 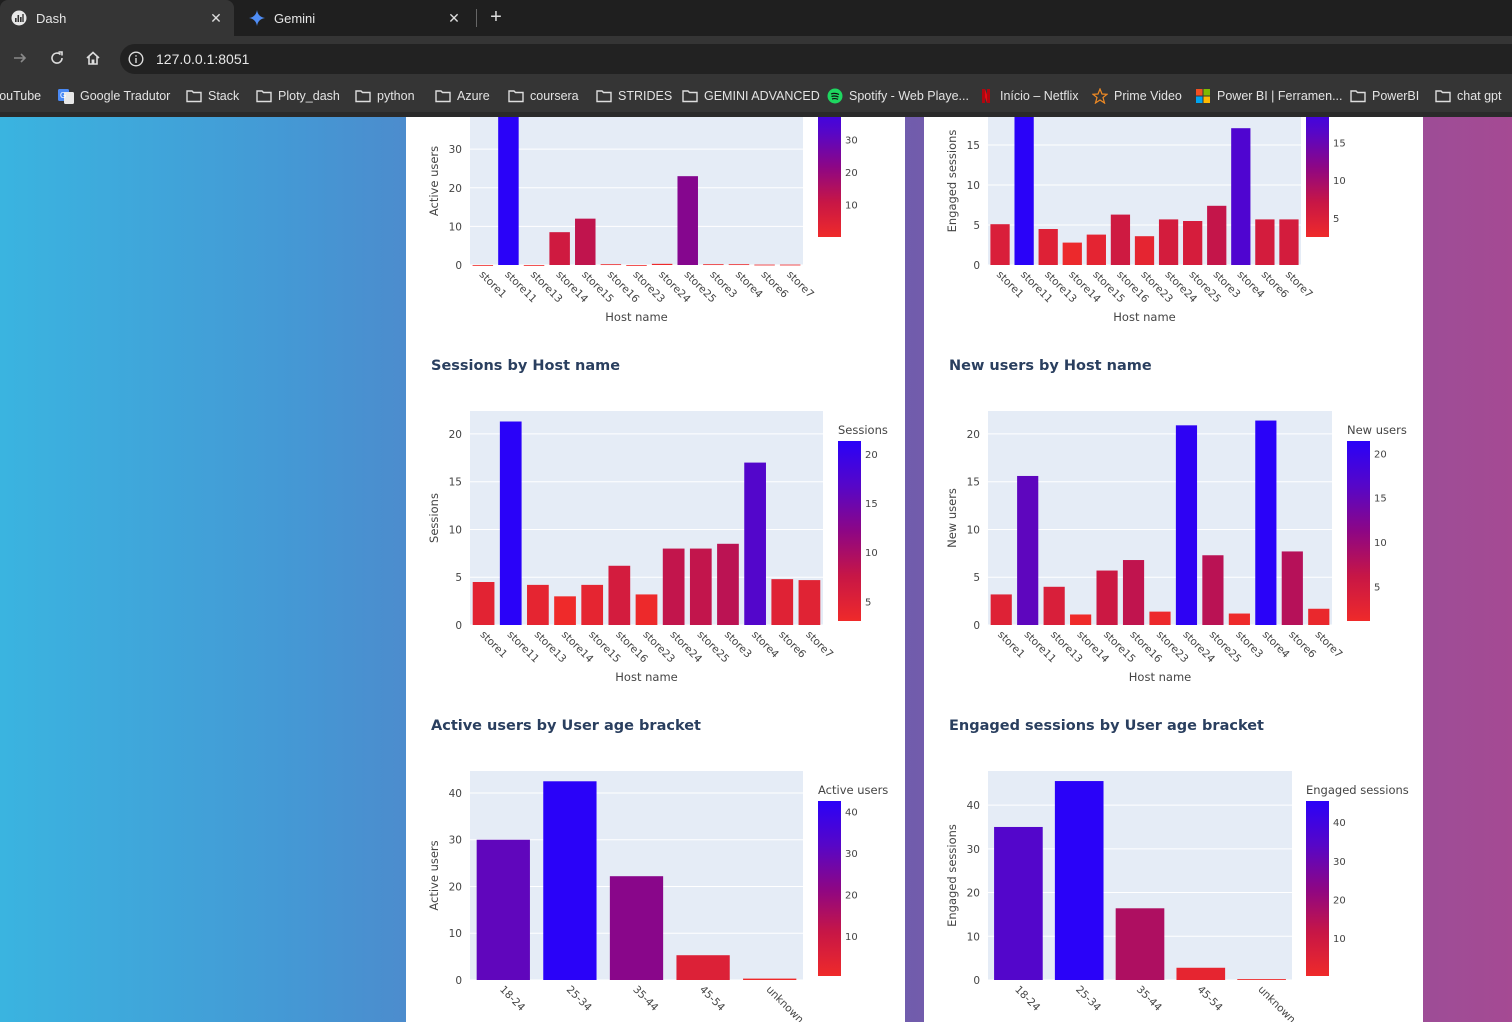 I want to click on colorbar-tick-label: 15, so click(x=871, y=504).